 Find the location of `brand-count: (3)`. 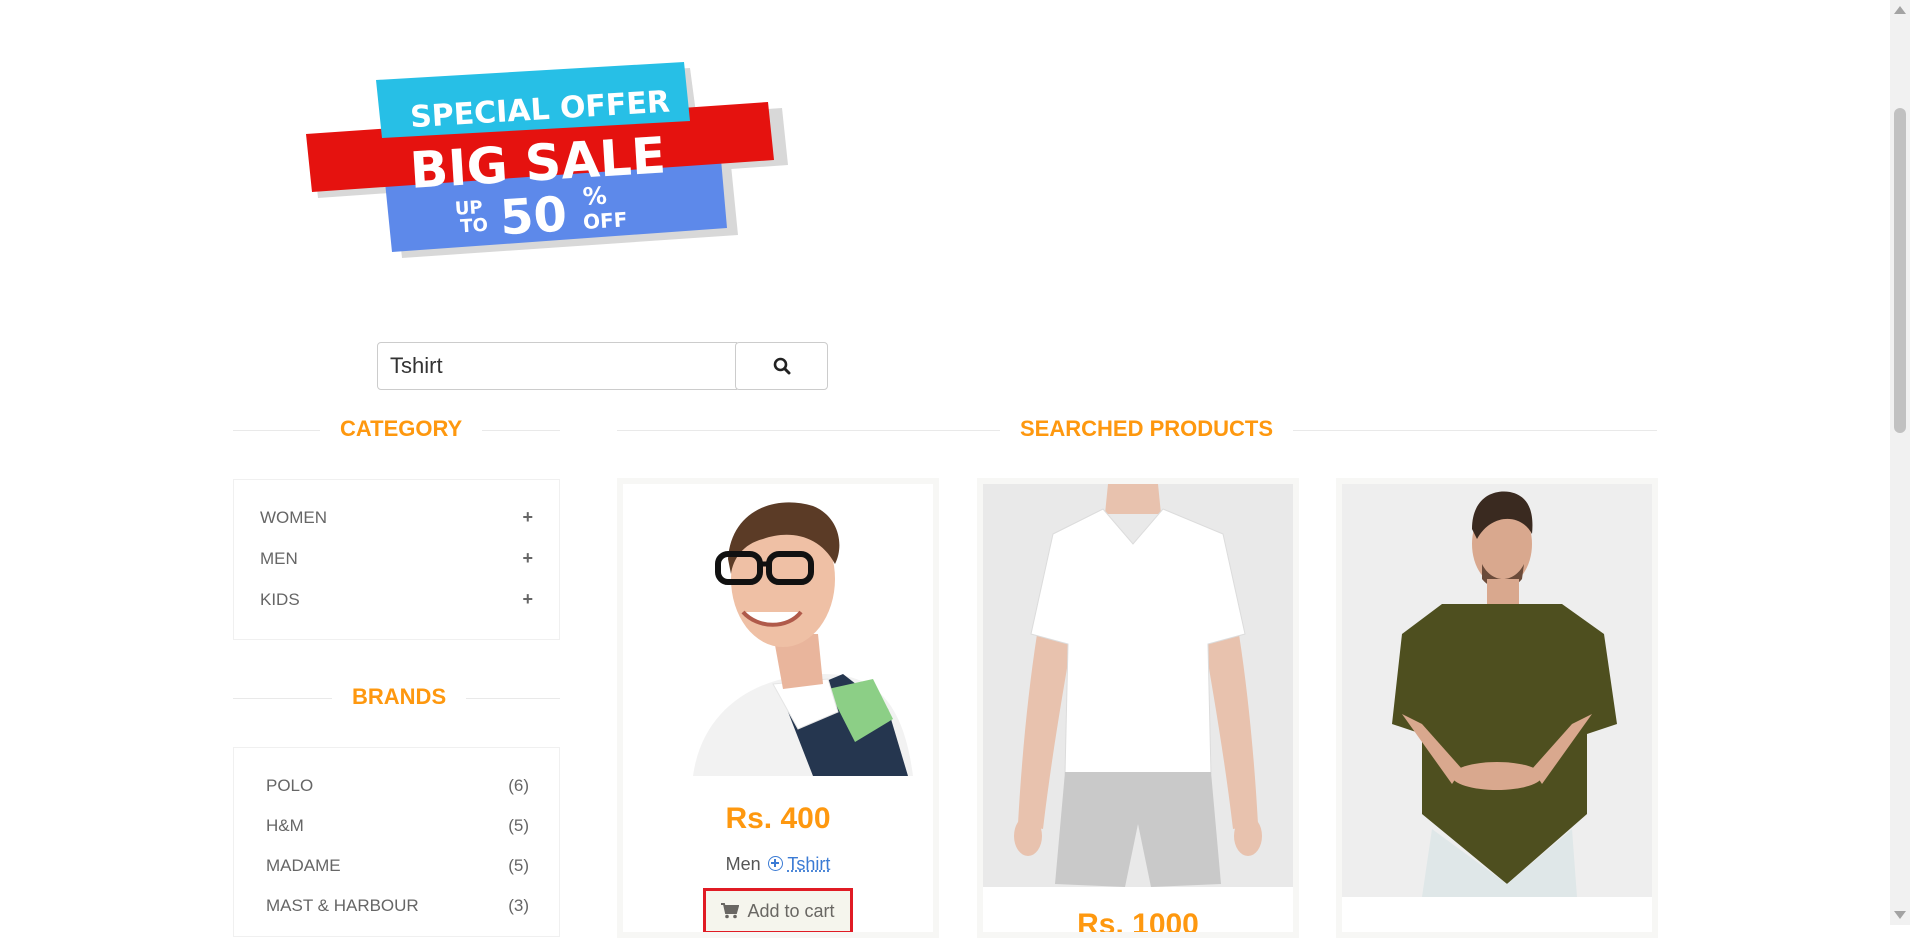

brand-count: (3) is located at coordinates (518, 906).